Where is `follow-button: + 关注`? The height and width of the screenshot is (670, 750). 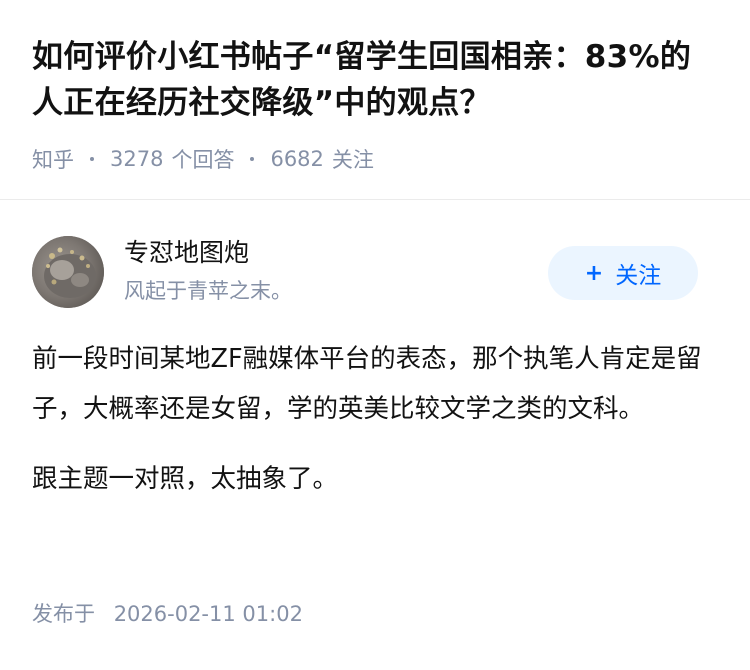
follow-button: + 关注 is located at coordinates (623, 273).